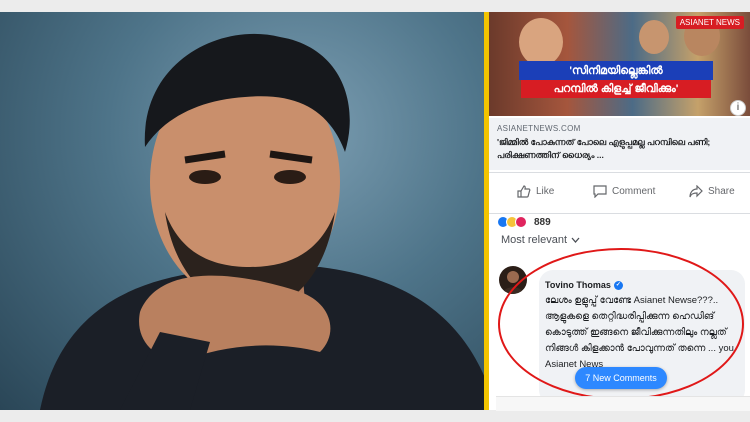  What do you see at coordinates (534, 240) in the screenshot?
I see `sort-label: Most relevant` at bounding box center [534, 240].